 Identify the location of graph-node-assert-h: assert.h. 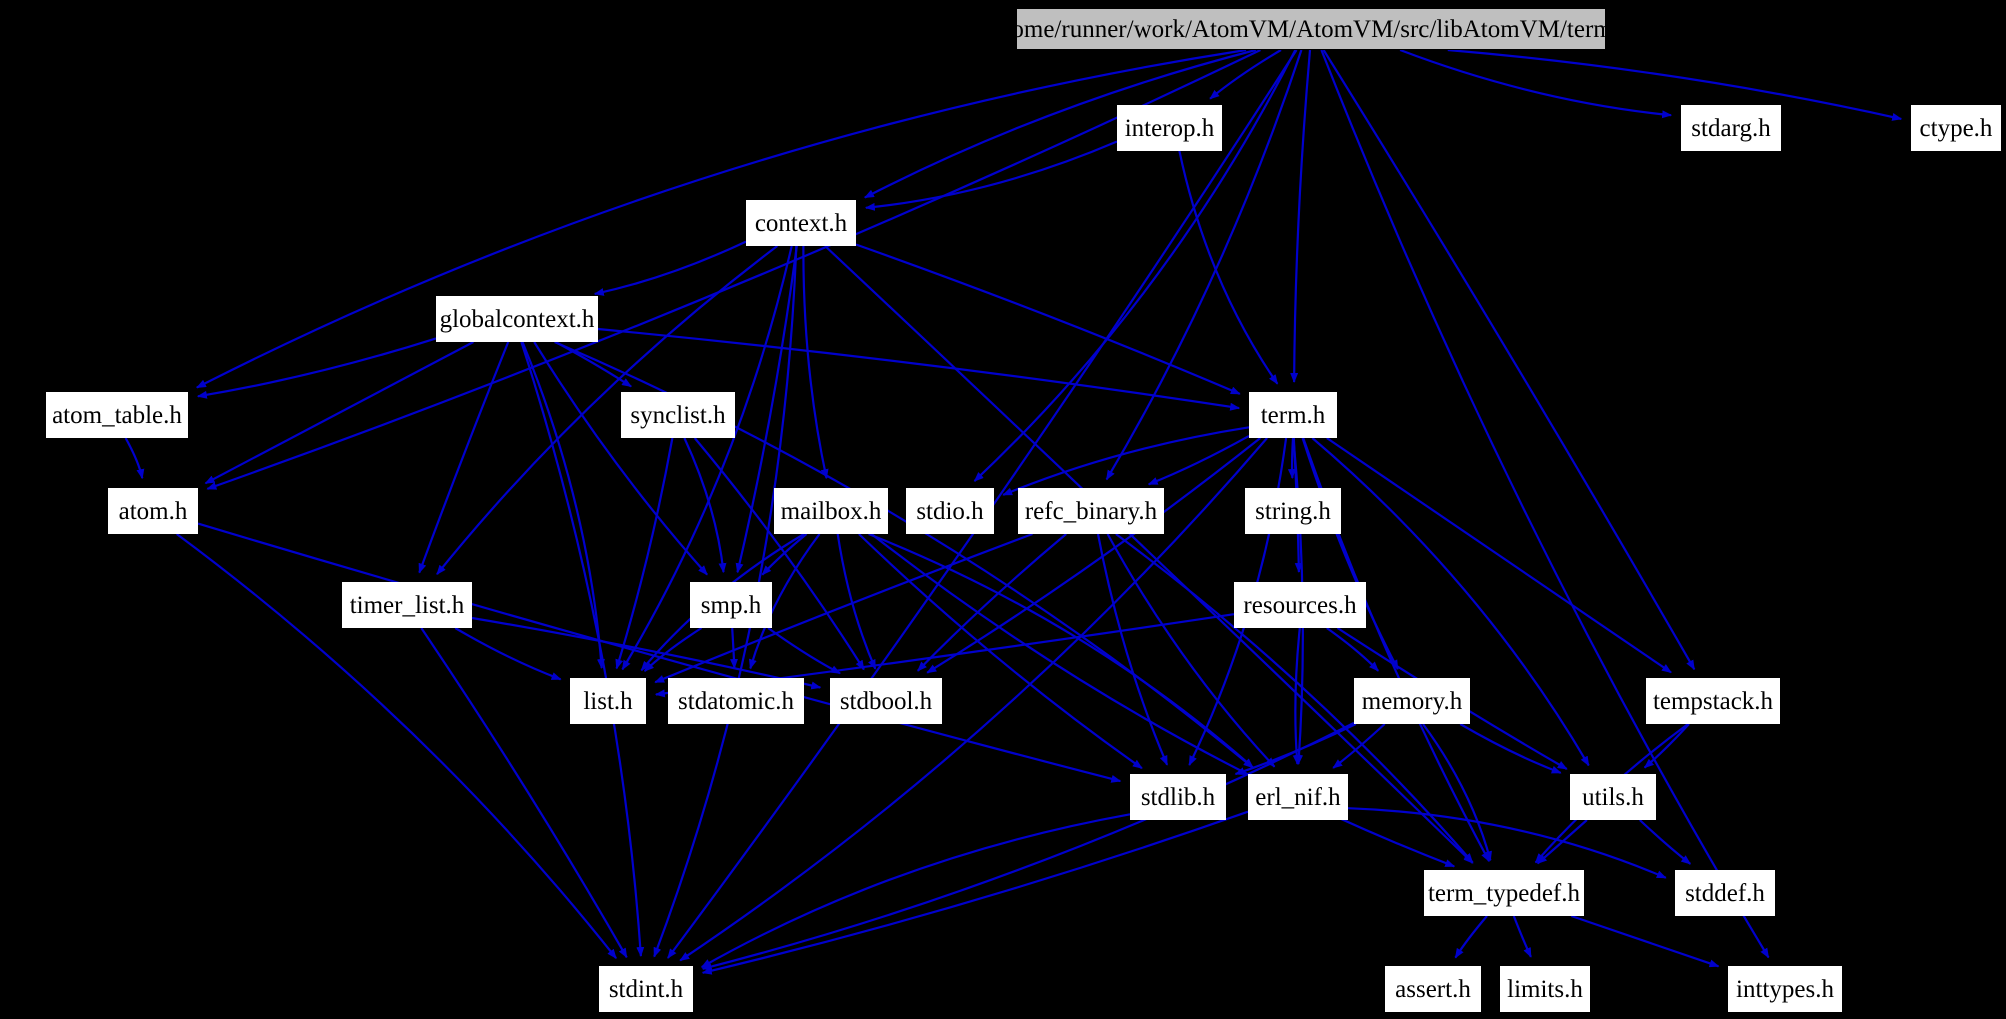
(1433, 989).